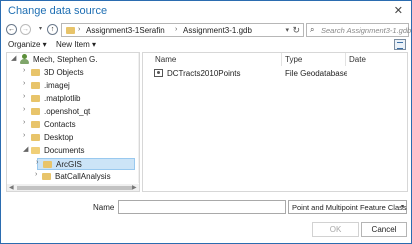 Image resolution: width=412 pixels, height=244 pixels. I want to click on tree-item-label: ArcGIS, so click(69, 164).